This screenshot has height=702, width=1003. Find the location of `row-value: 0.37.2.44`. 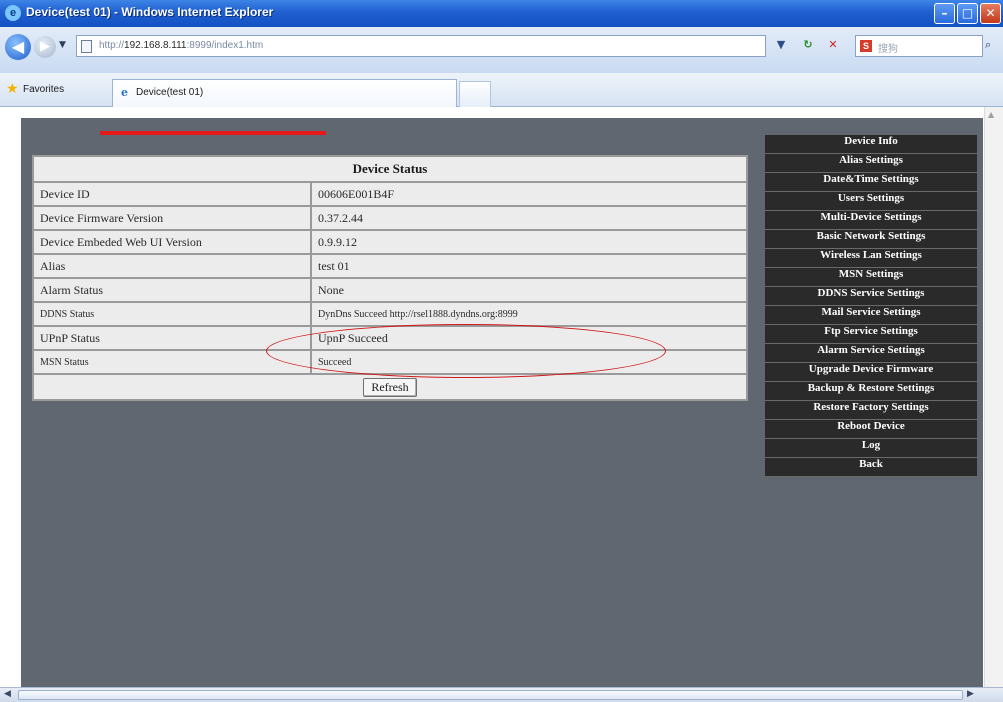

row-value: 0.37.2.44 is located at coordinates (529, 218).